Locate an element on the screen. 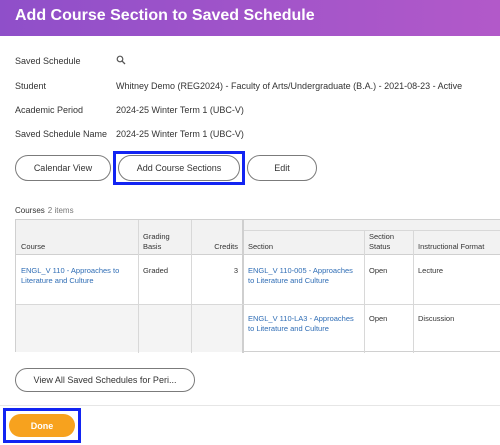 This screenshot has height=445, width=500. row-divider is located at coordinates (258, 304).